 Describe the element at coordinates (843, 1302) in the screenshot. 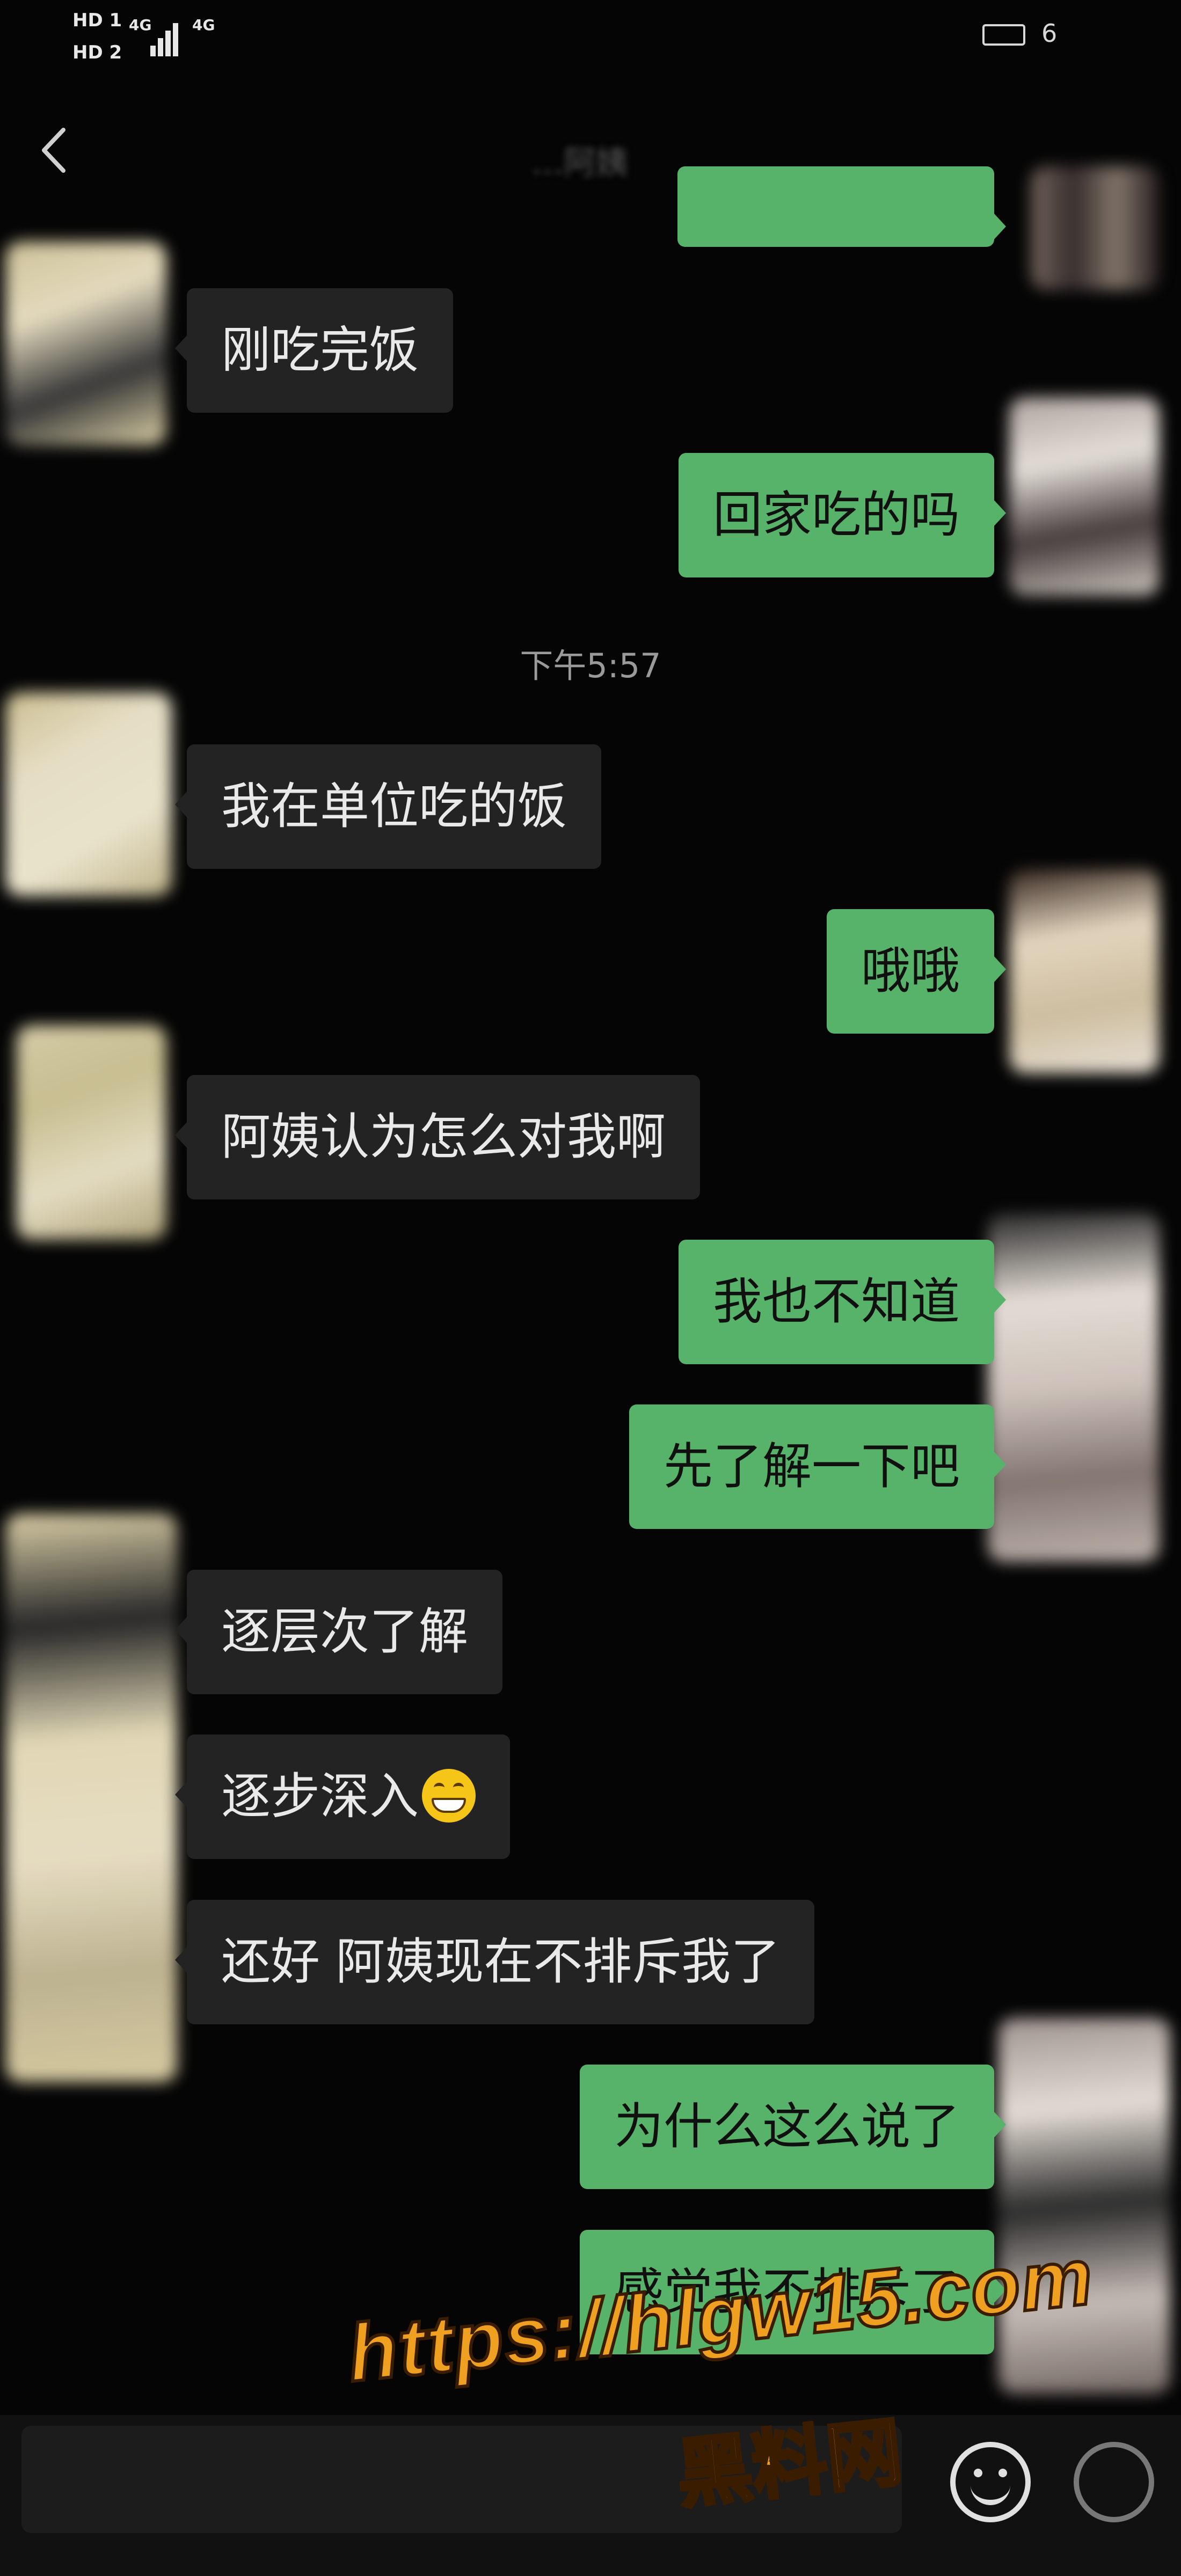

I see `message-bubble-outgoing: 我也不知道` at that location.